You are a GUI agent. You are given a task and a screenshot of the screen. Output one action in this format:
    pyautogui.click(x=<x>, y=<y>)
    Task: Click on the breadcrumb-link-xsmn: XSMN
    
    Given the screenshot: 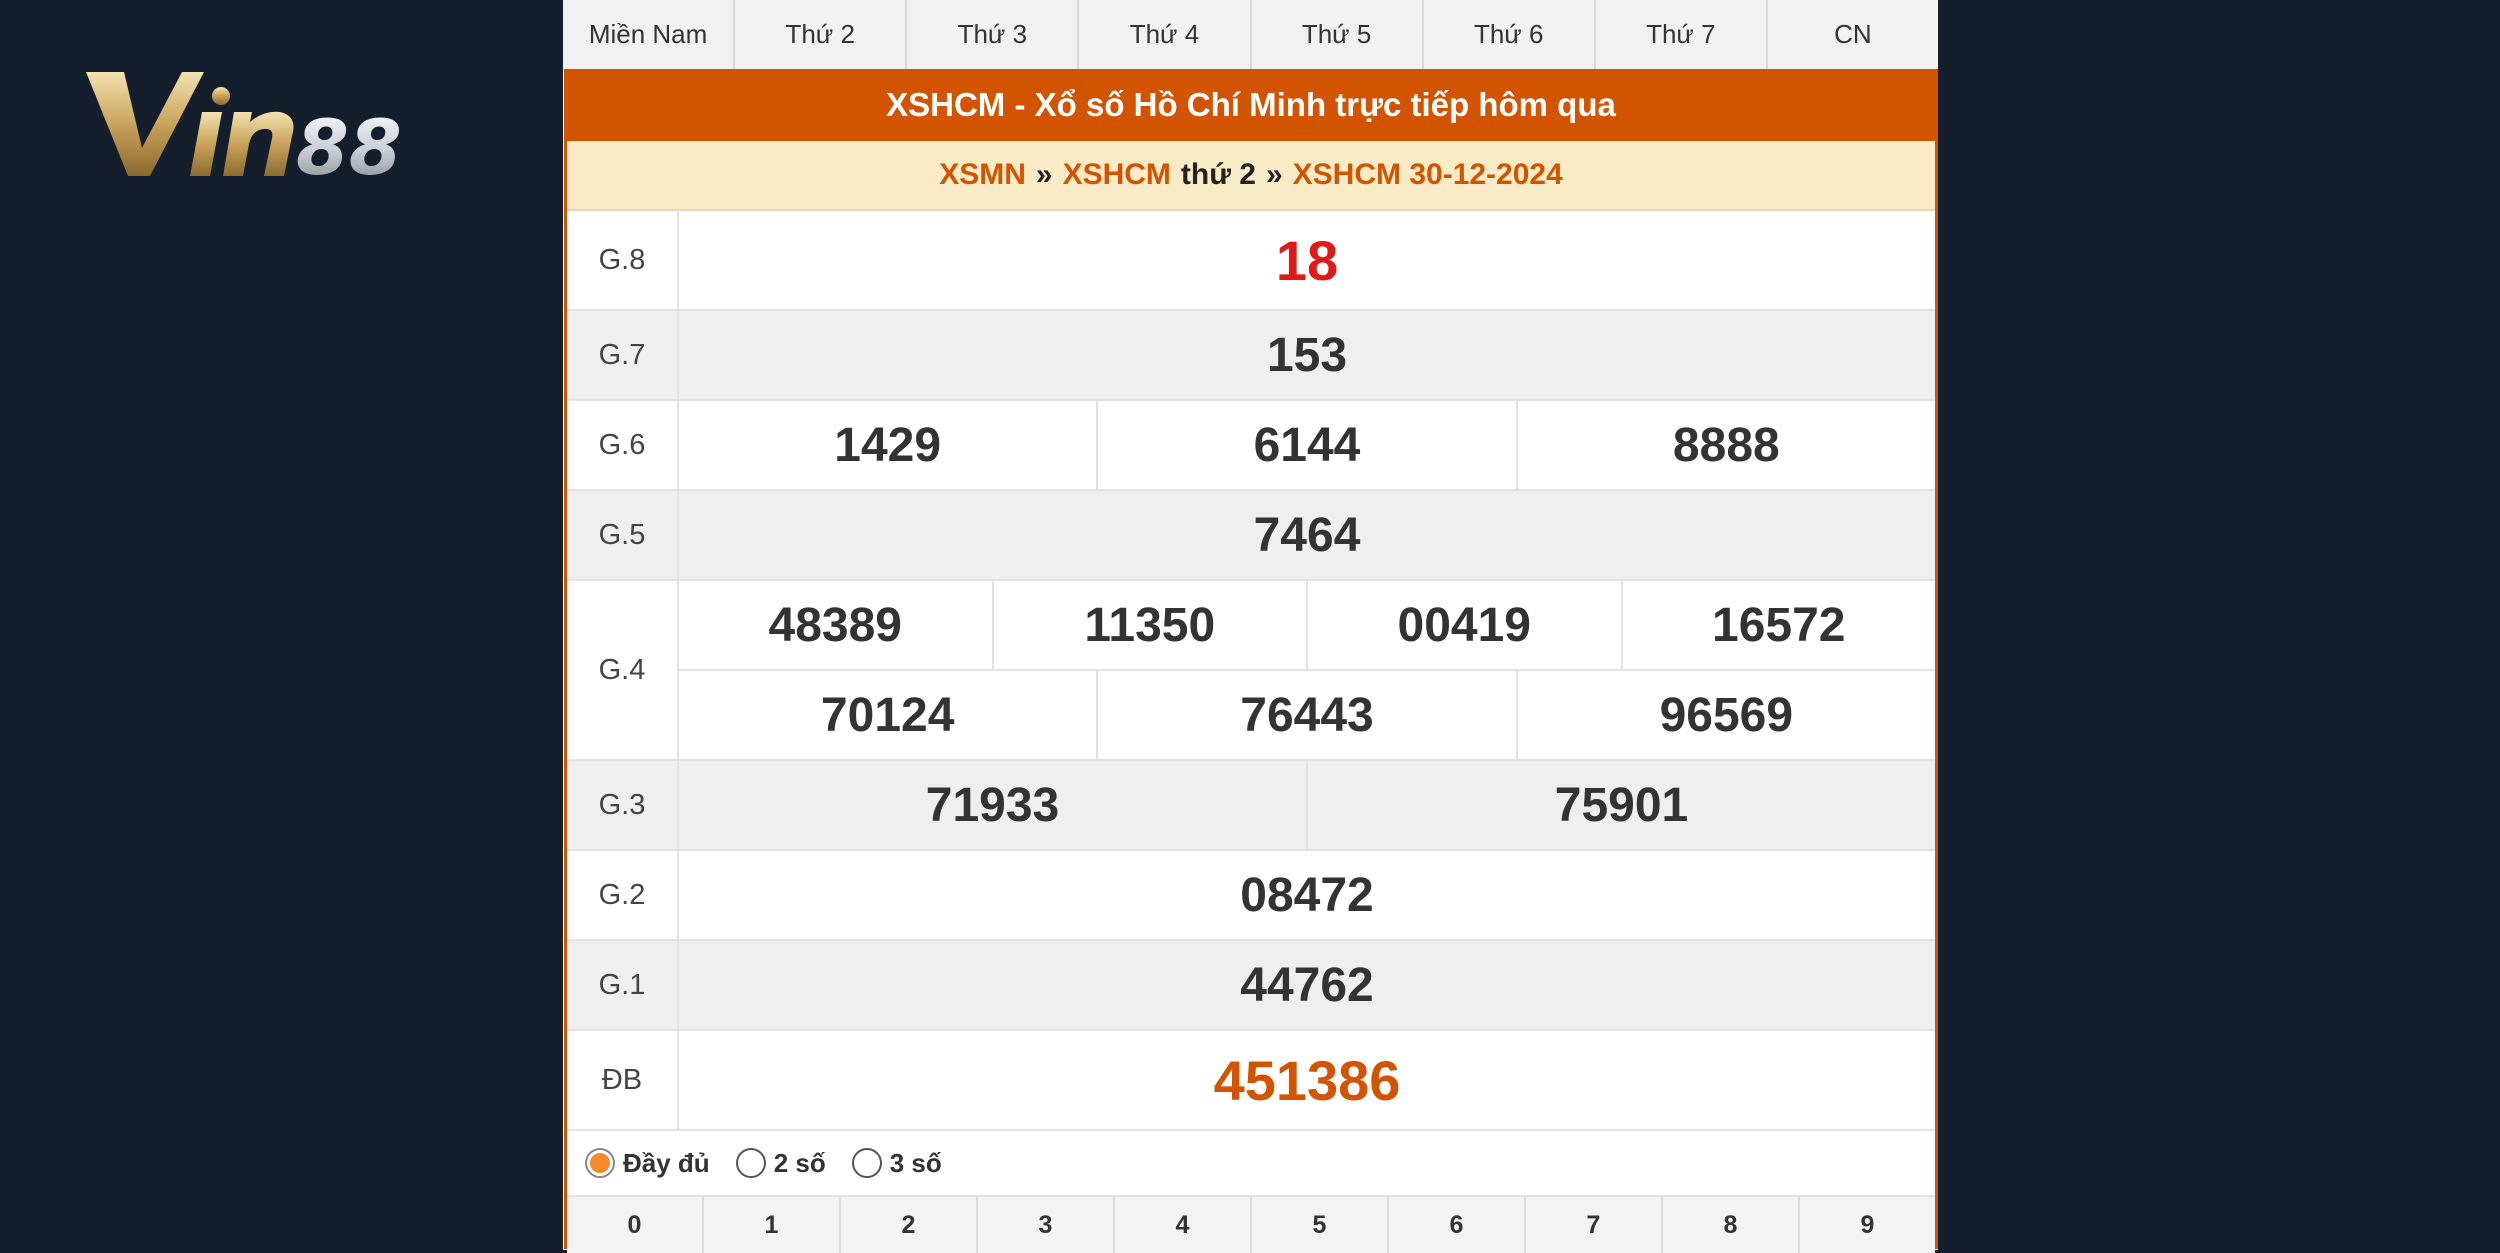 What is the action you would take?
    pyautogui.click(x=982, y=175)
    